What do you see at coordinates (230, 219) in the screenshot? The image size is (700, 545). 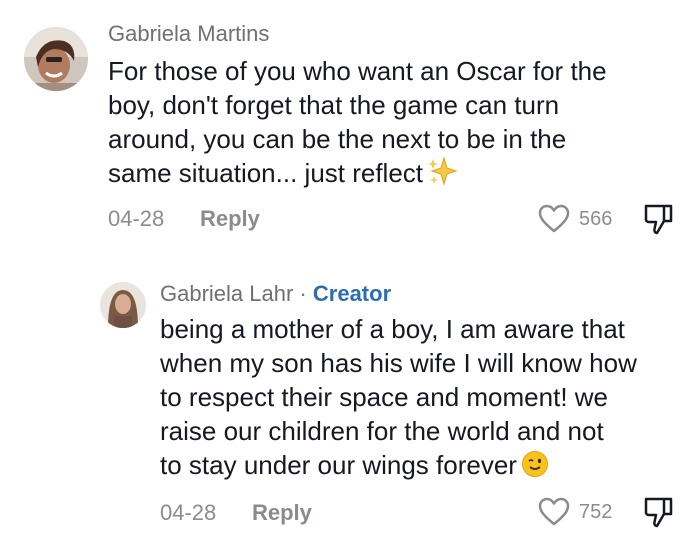 I see `comment-reply-button: Reply` at bounding box center [230, 219].